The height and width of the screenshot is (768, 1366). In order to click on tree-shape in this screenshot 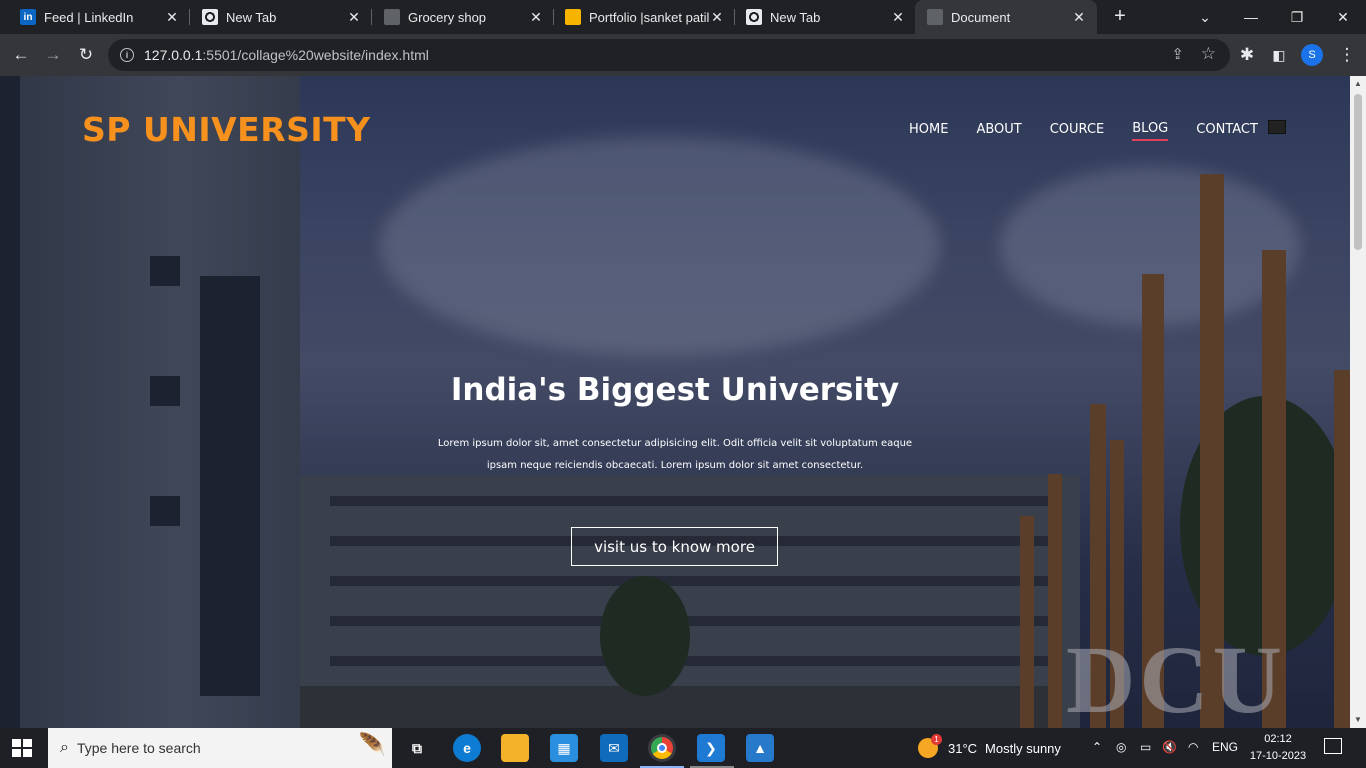, I will do `click(645, 636)`.